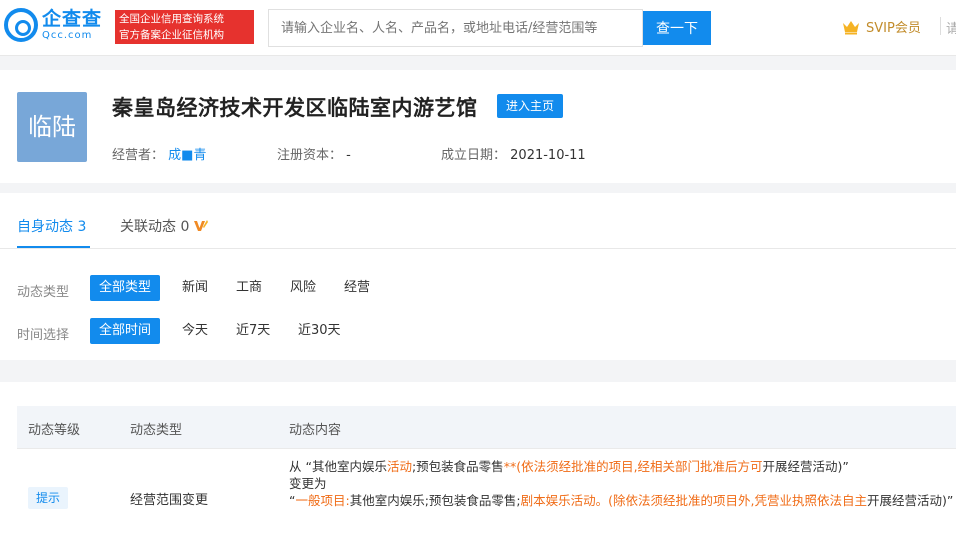 This screenshot has height=544, width=956. Describe the element at coordinates (195, 288) in the screenshot. I see `type-option-news: 新闻` at that location.